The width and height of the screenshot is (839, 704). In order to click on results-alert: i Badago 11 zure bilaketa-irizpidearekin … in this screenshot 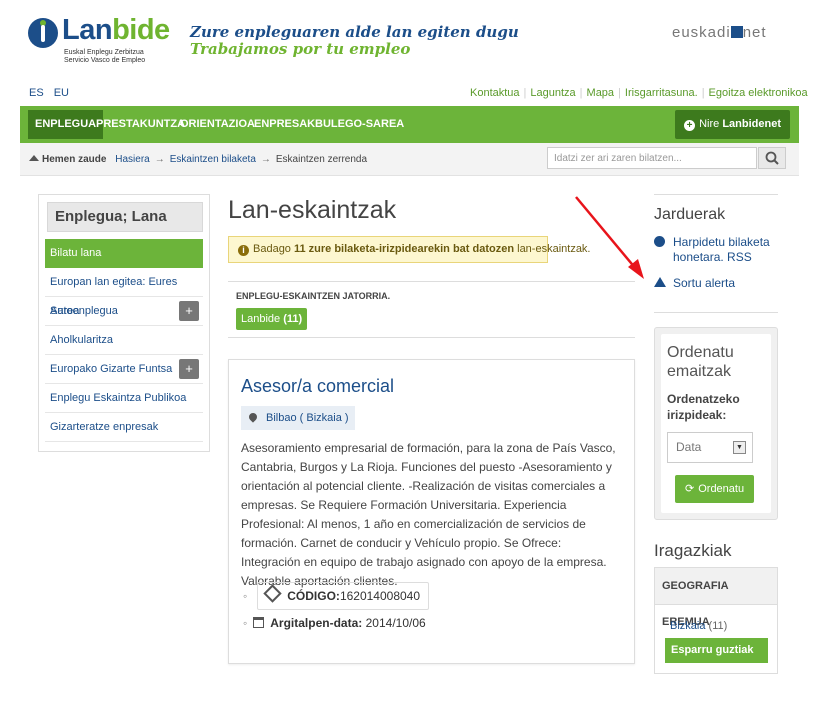, I will do `click(409, 249)`.